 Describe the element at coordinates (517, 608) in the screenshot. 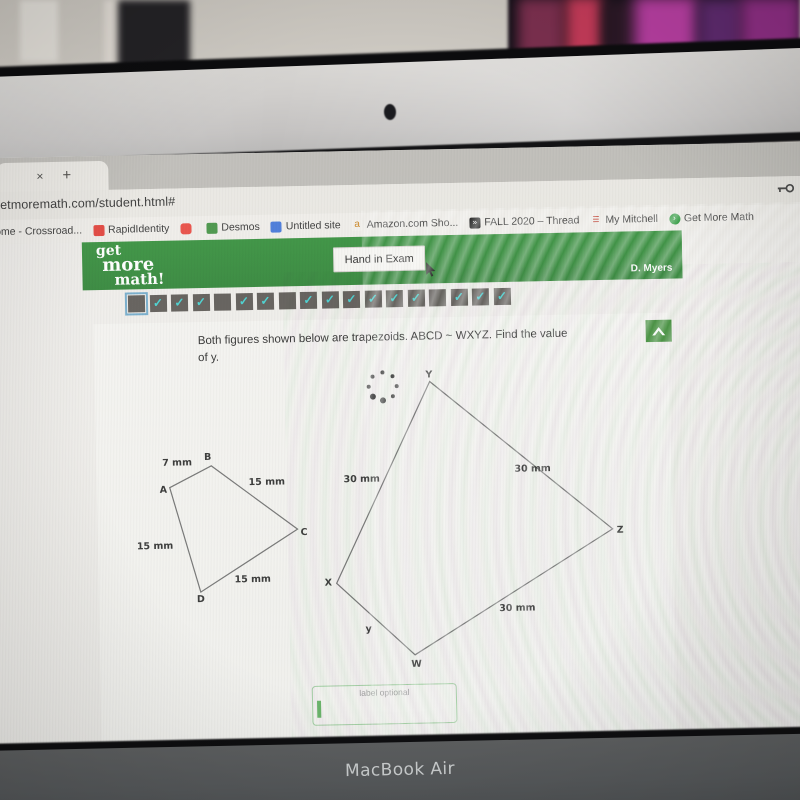

I see `side-label-zw: 30 mm` at that location.